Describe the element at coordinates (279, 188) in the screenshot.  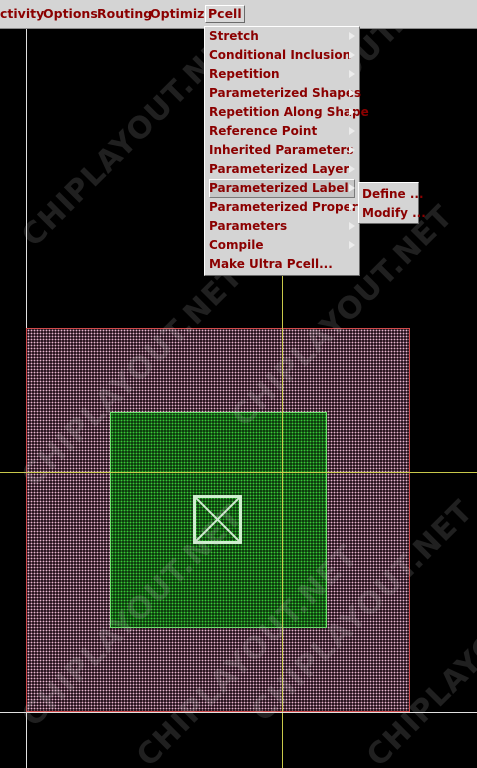
I see `menu-item-label: Parameterized Label` at that location.